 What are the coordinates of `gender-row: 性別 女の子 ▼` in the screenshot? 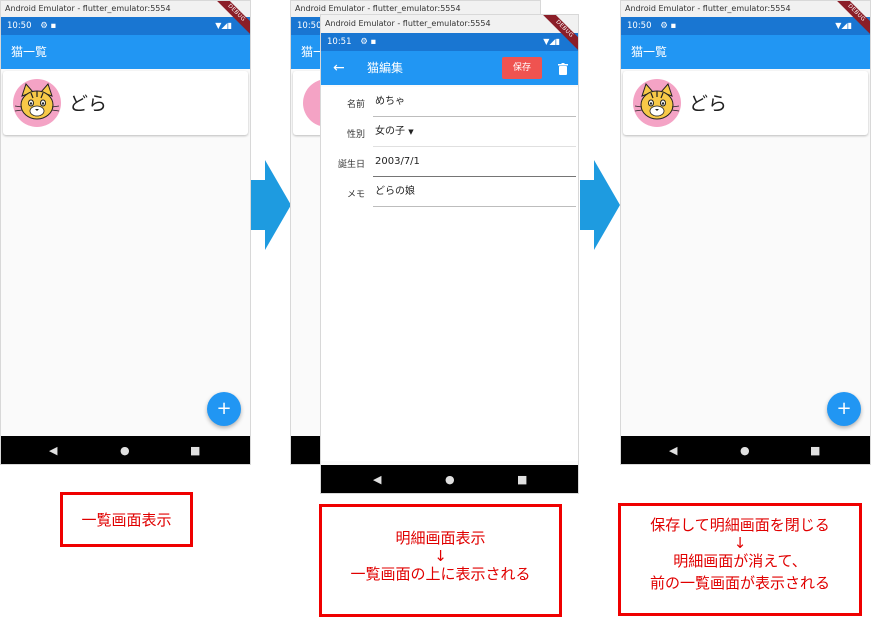 It's located at (449, 132).